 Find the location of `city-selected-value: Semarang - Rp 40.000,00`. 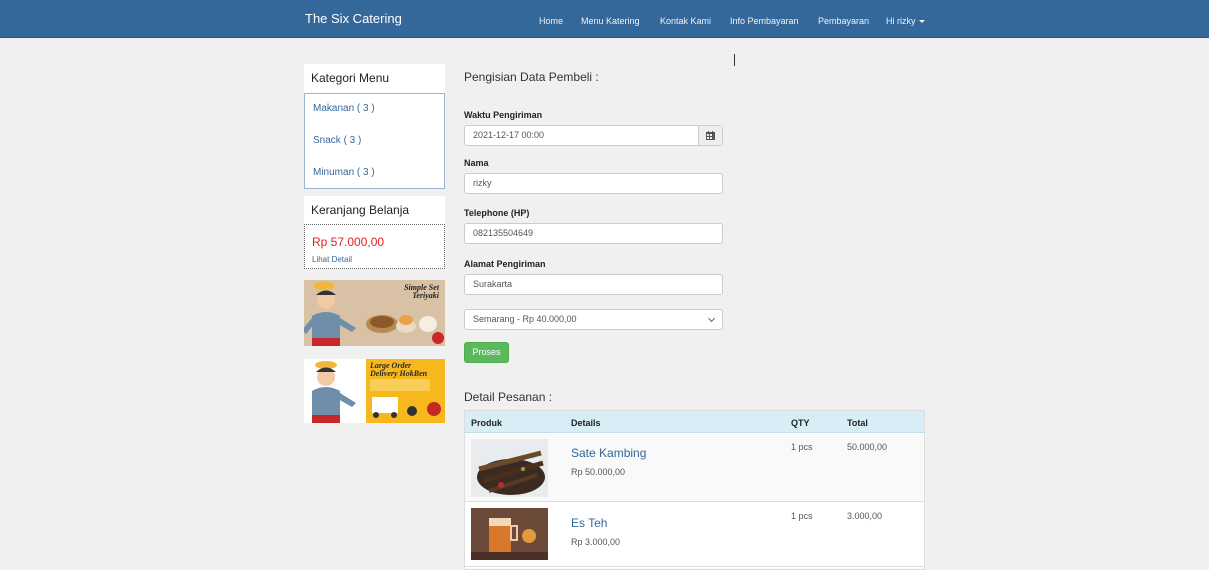

city-selected-value: Semarang - Rp 40.000,00 is located at coordinates (525, 319).